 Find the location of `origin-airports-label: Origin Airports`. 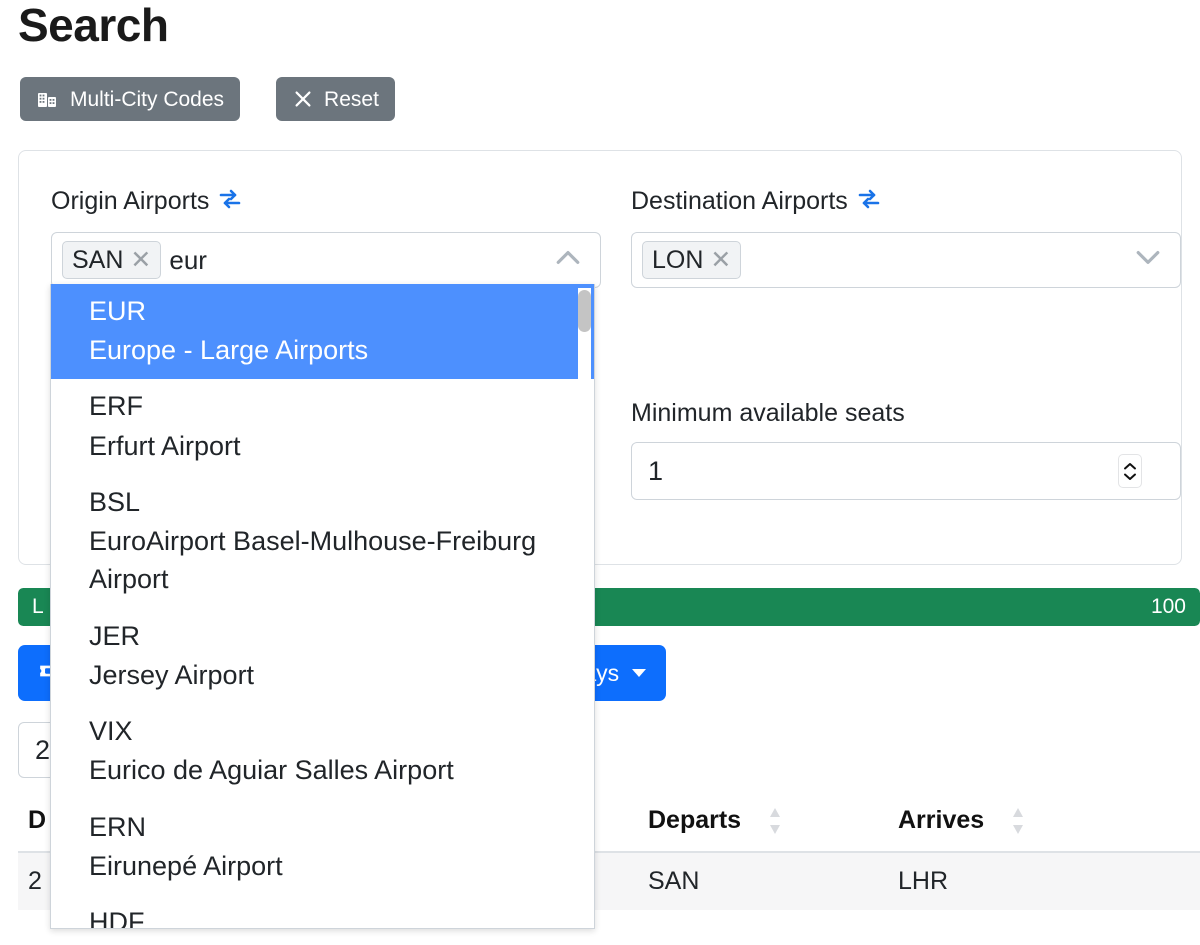

origin-airports-label: Origin Airports is located at coordinates (326, 201).